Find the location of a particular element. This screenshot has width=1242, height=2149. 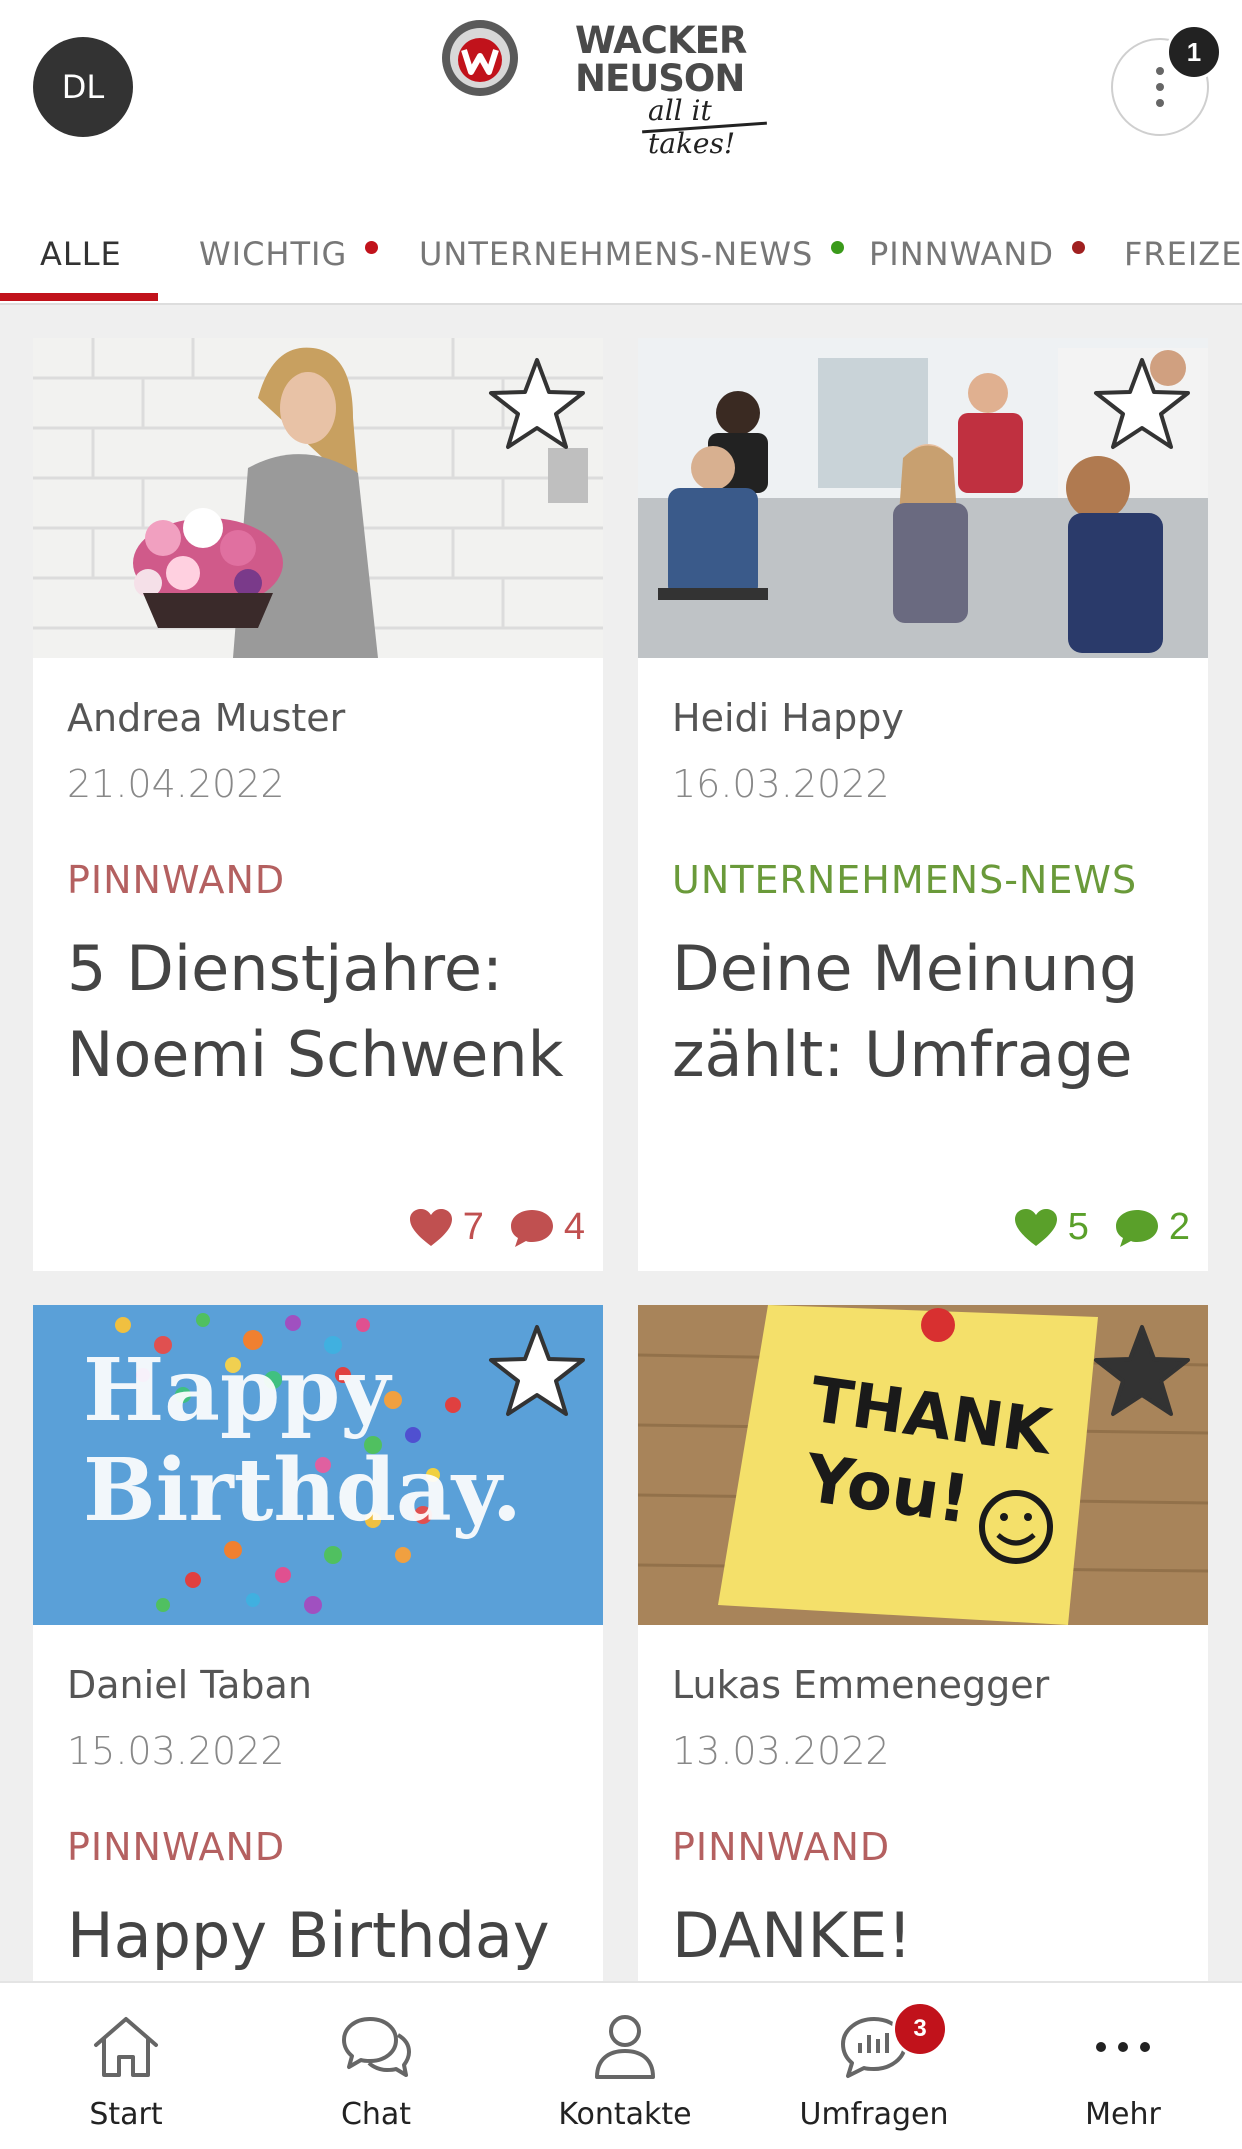

avatar-initials: DL is located at coordinates (83, 87).